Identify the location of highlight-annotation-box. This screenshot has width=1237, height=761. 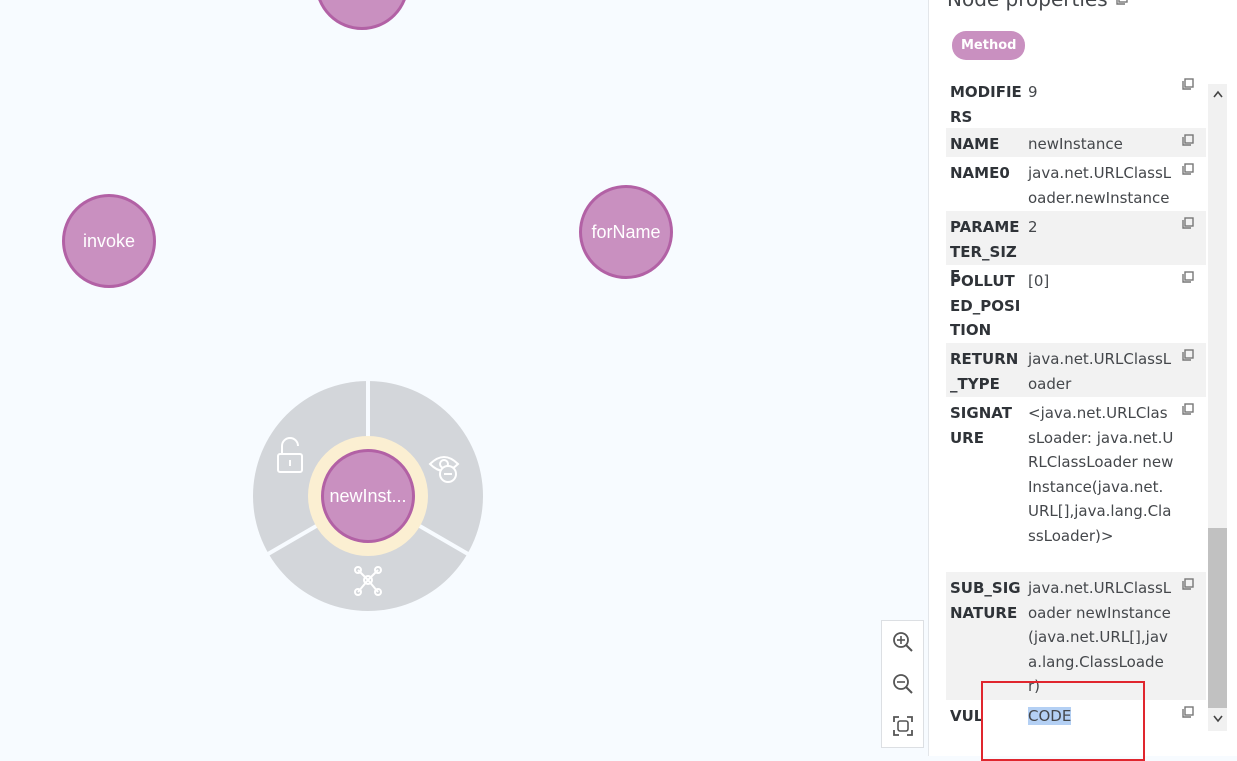
(1063, 721).